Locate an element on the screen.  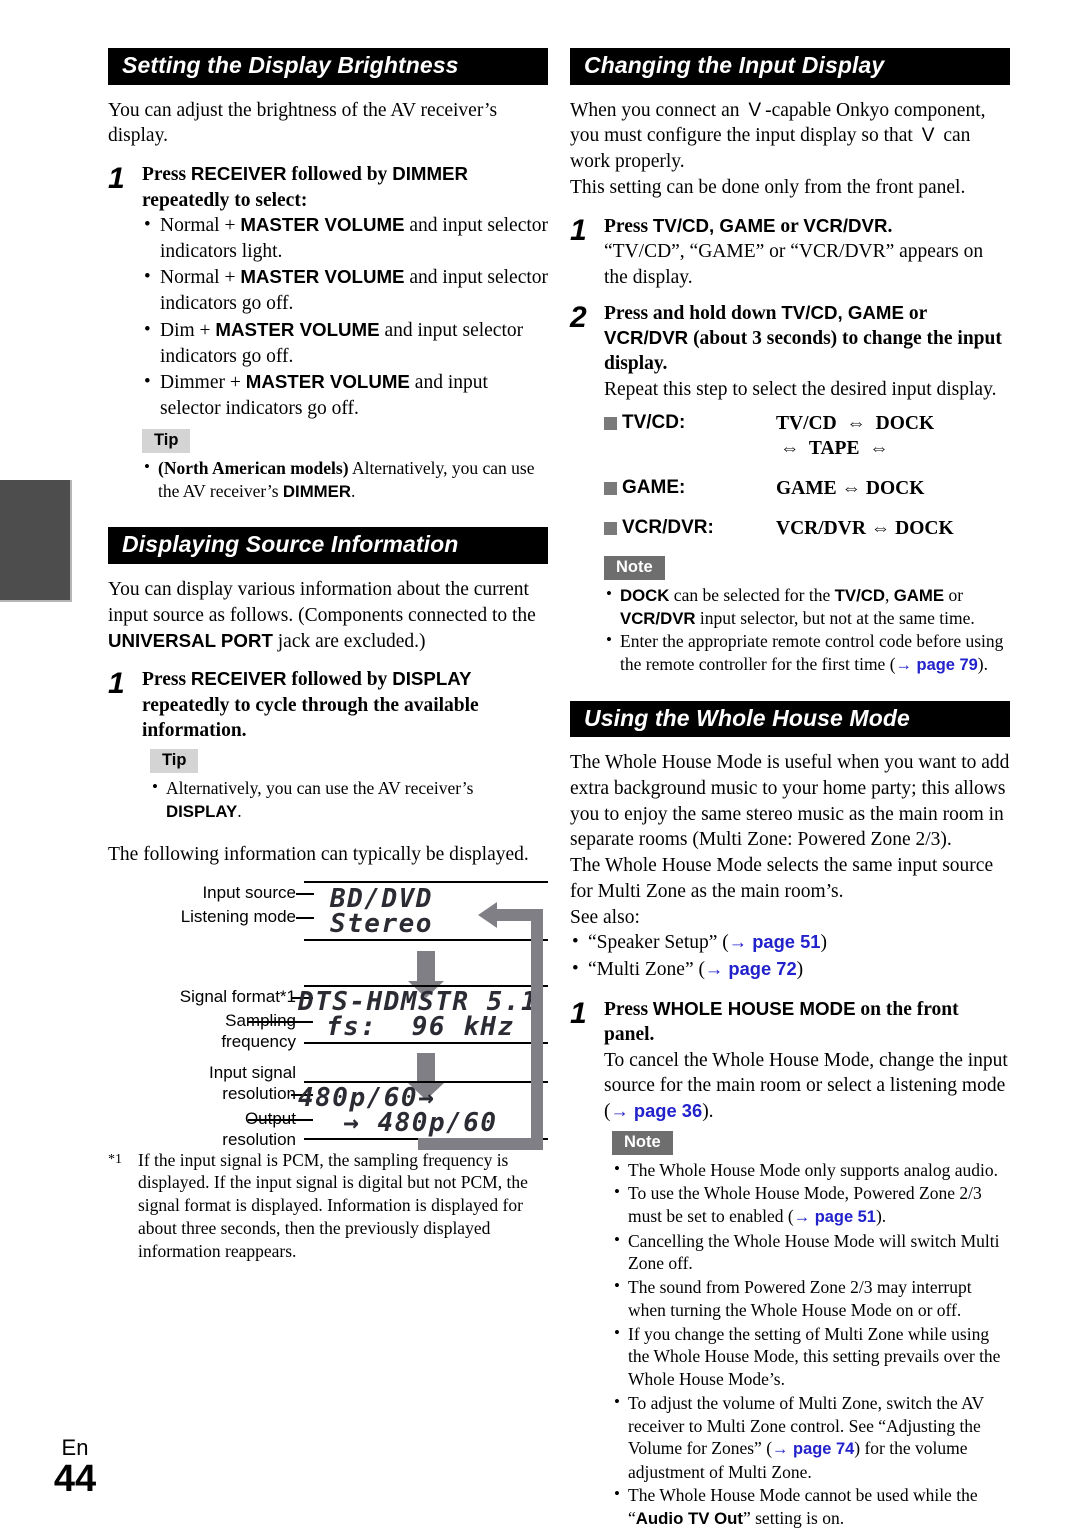
page-footer: En 44 is located at coordinates (75, 1467).